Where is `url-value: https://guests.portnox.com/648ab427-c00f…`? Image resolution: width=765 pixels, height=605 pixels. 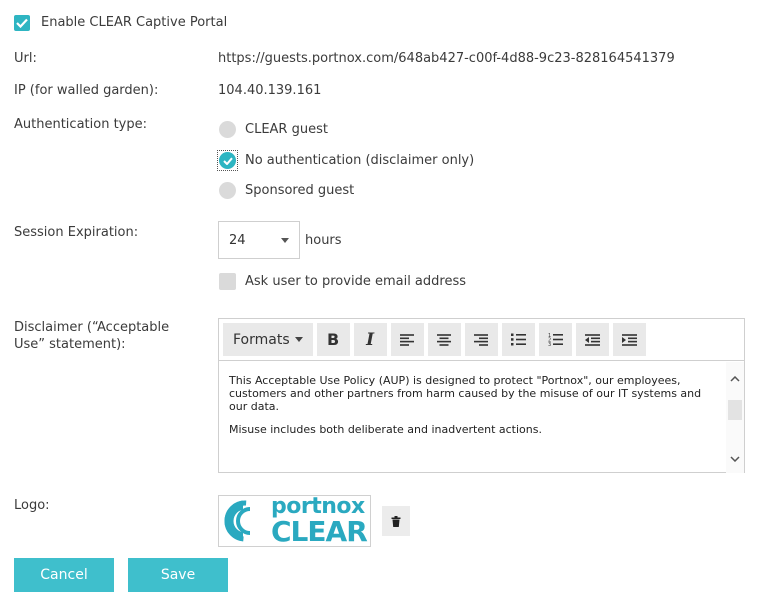 url-value: https://guests.portnox.com/648ab427-c00f… is located at coordinates (446, 58).